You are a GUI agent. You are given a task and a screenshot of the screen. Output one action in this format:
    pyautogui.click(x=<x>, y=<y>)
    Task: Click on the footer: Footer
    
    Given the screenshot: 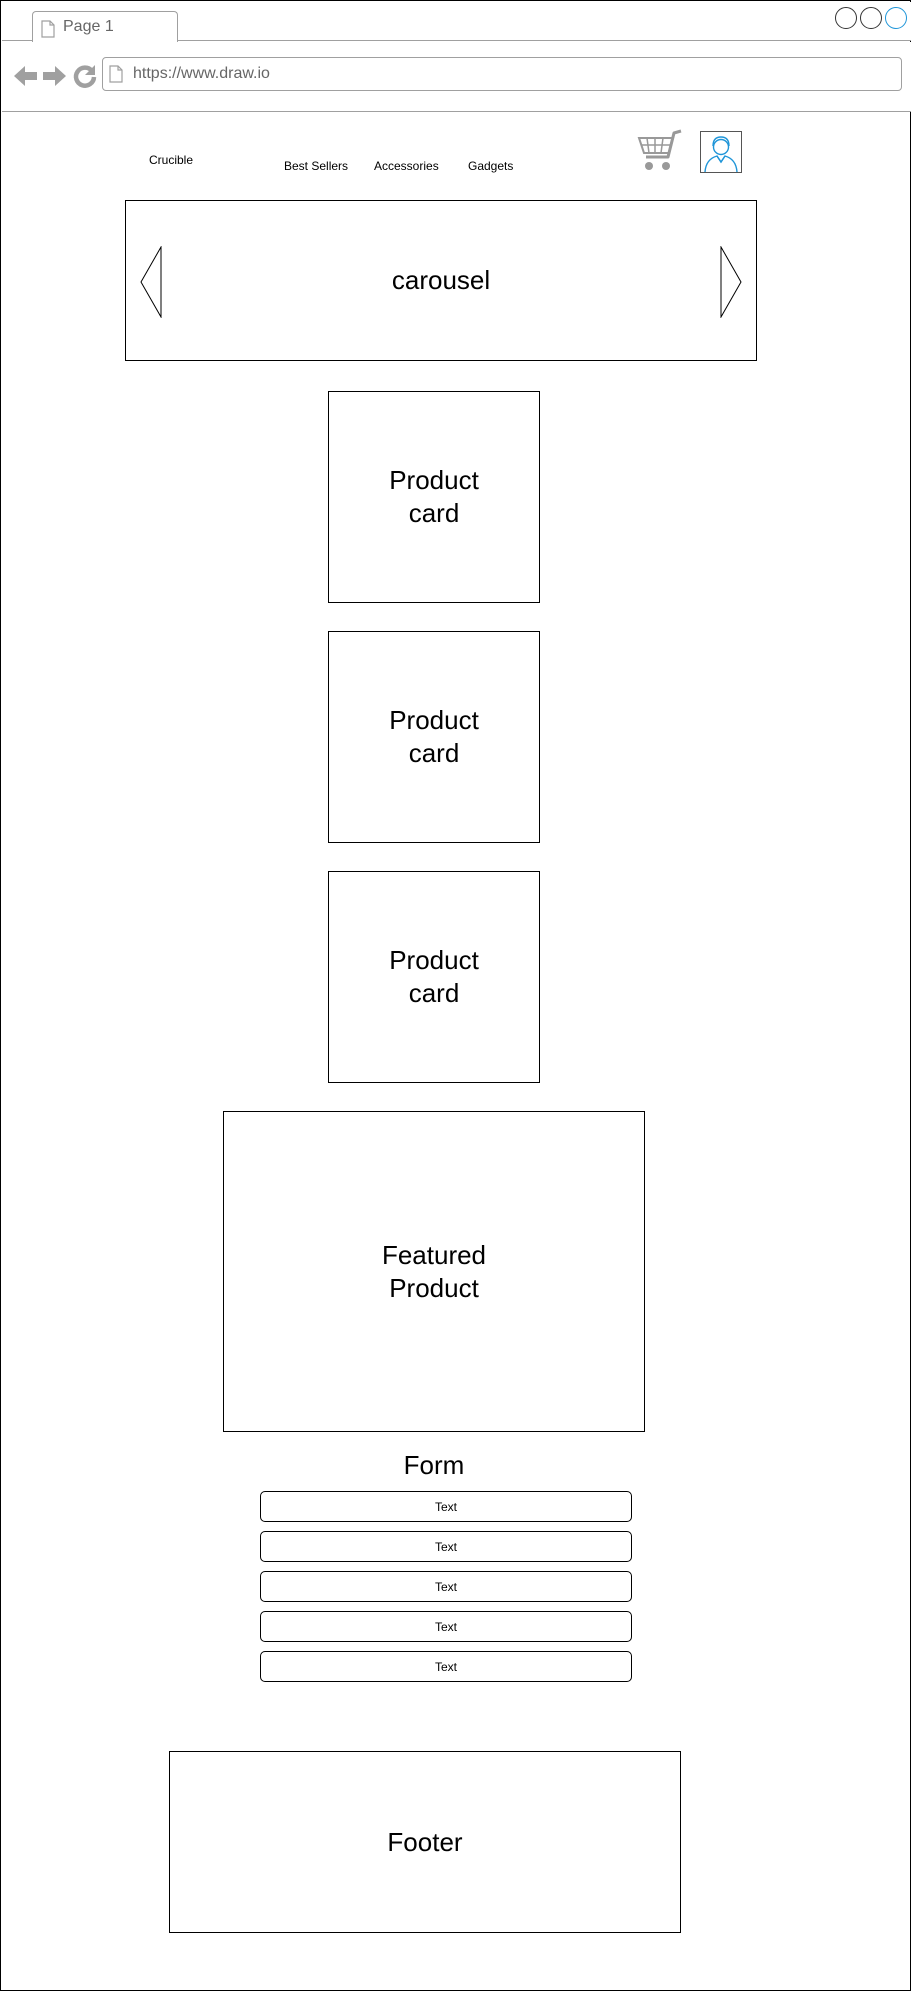 What is the action you would take?
    pyautogui.click(x=425, y=1842)
    